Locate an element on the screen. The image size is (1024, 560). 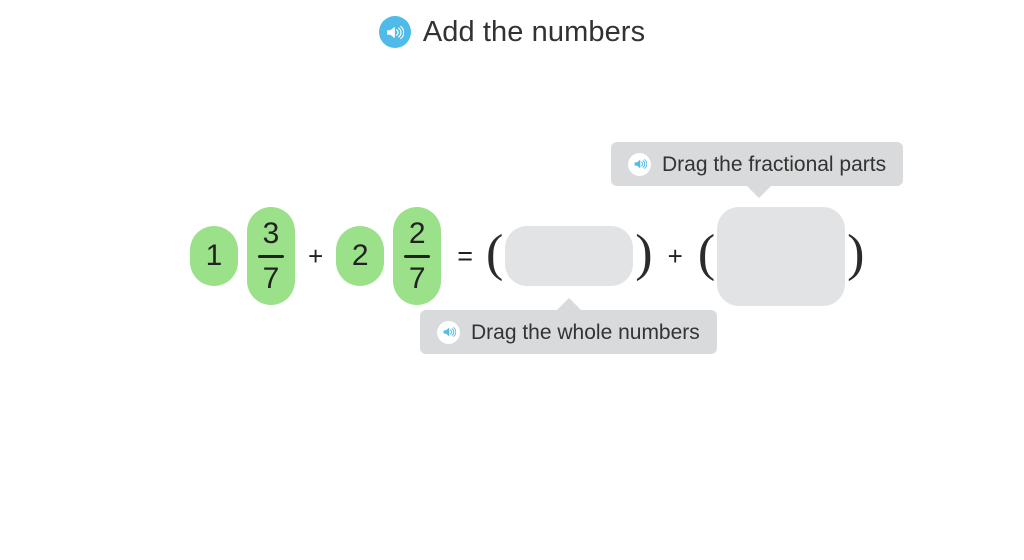
paren-close-1: ) is located at coordinates (644, 253).